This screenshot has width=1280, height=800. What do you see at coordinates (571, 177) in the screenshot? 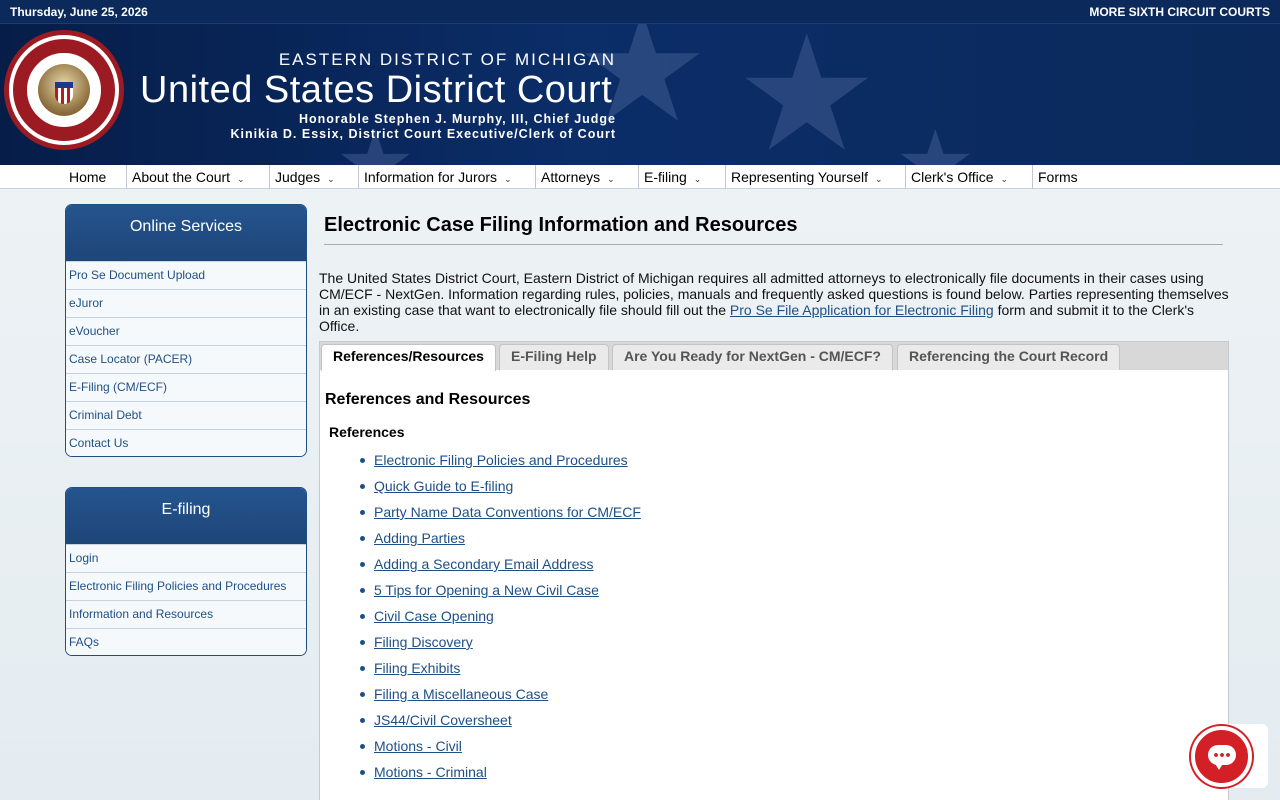
I see `nav-item-label: Attorneys` at bounding box center [571, 177].